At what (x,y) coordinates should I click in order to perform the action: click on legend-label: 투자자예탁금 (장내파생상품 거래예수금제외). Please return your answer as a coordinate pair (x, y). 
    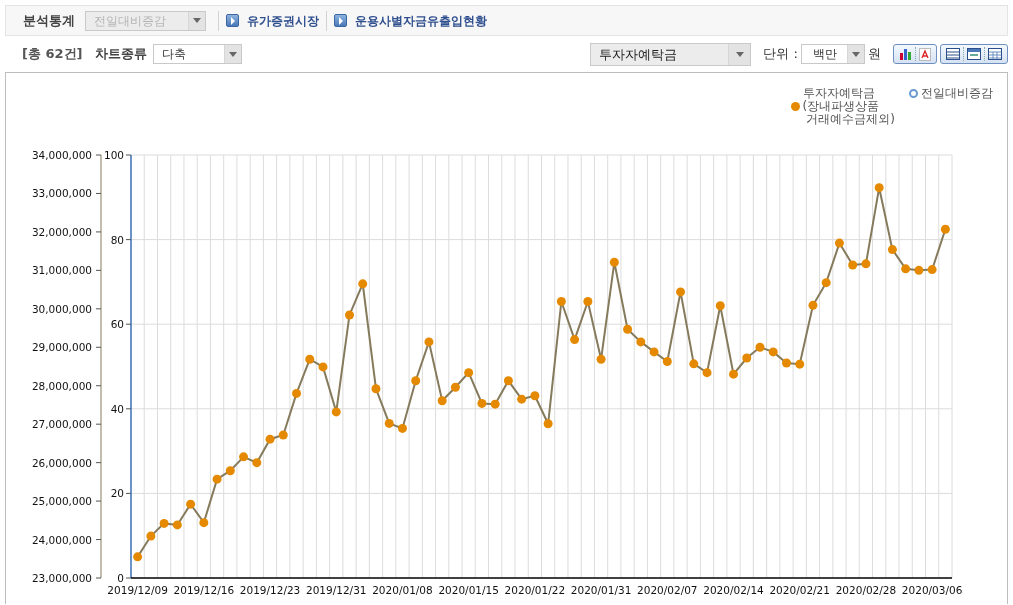
    Looking at the image, I should click on (848, 106).